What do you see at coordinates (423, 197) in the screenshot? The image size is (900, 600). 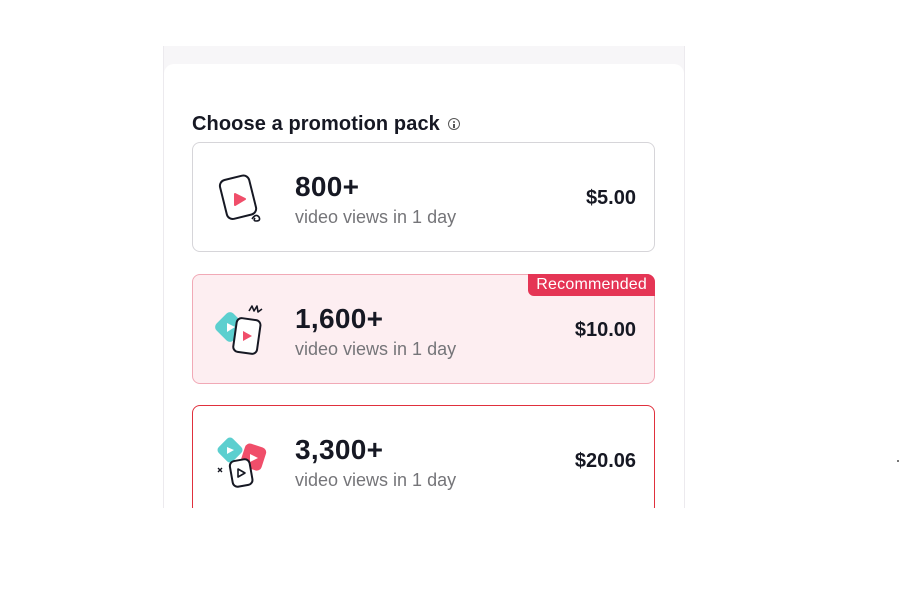 I see `promotion-pack-800: 800+ video views in 1 day $5.00` at bounding box center [423, 197].